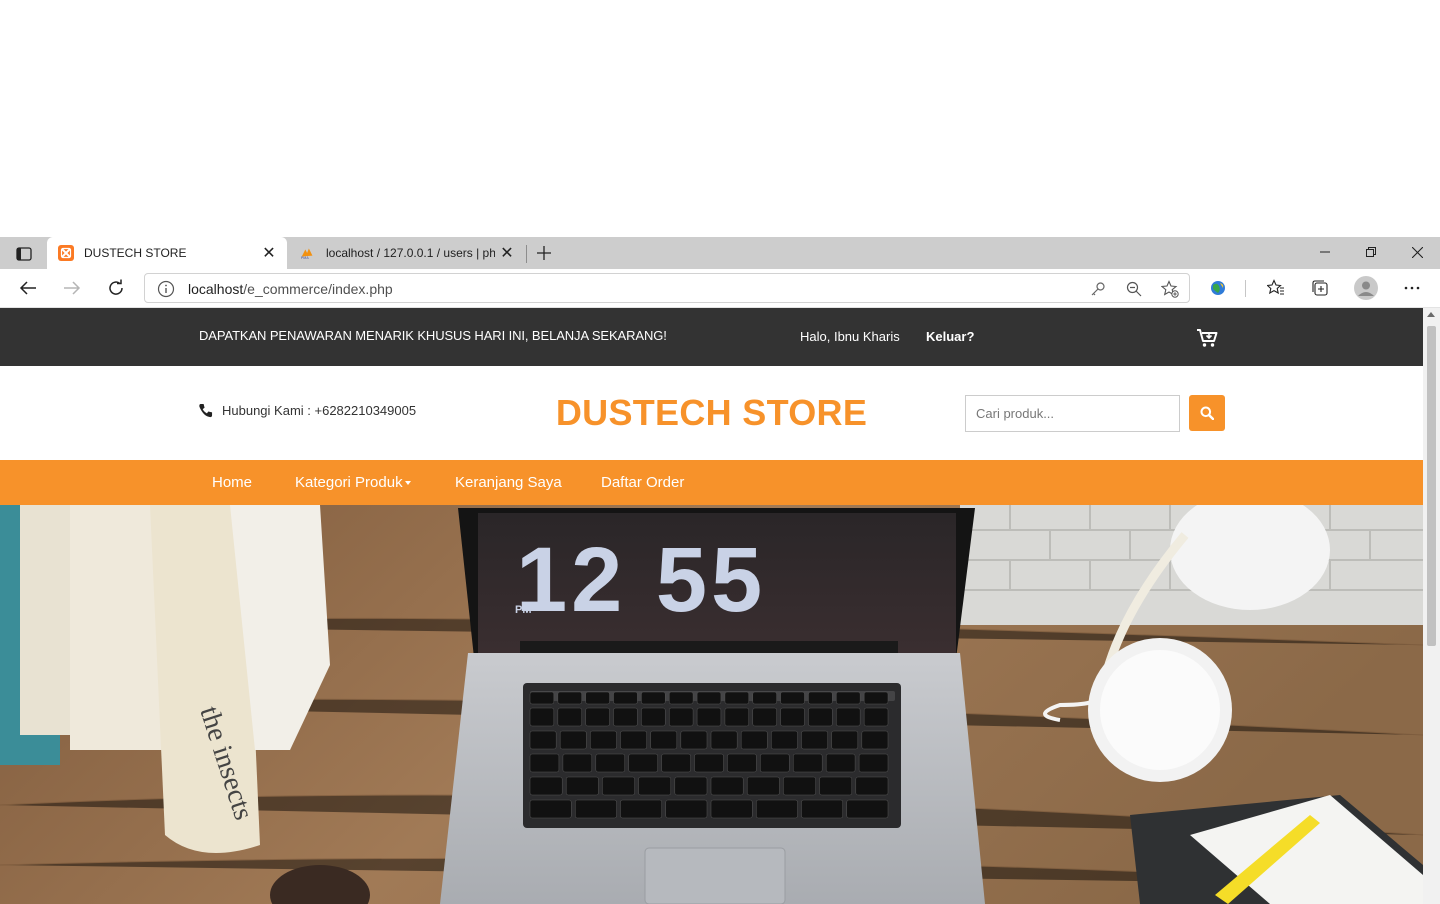 This screenshot has width=1440, height=904. Describe the element at coordinates (166, 289) in the screenshot. I see `info-icon` at that location.